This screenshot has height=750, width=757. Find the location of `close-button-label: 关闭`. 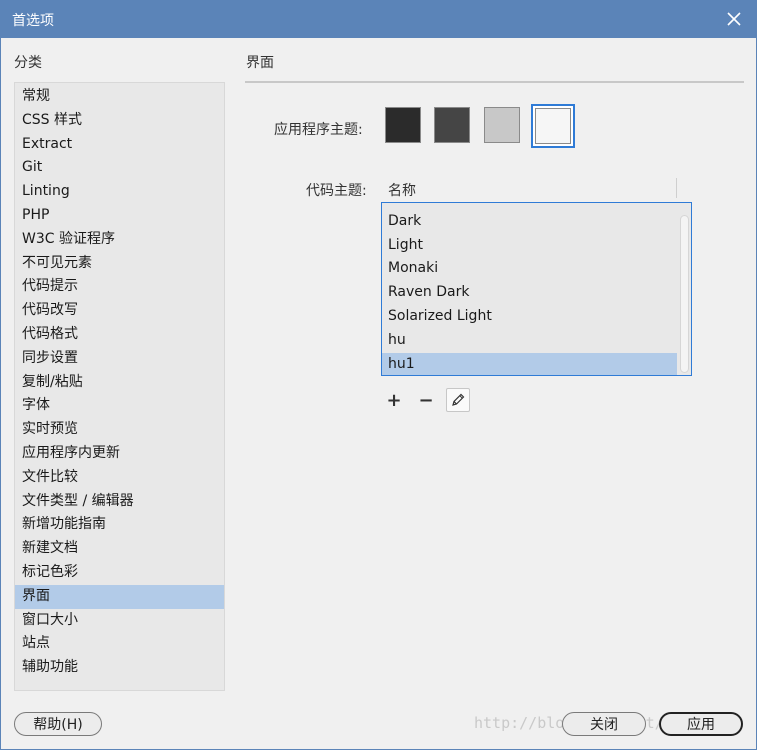

close-button-label: 关闭 is located at coordinates (604, 725).